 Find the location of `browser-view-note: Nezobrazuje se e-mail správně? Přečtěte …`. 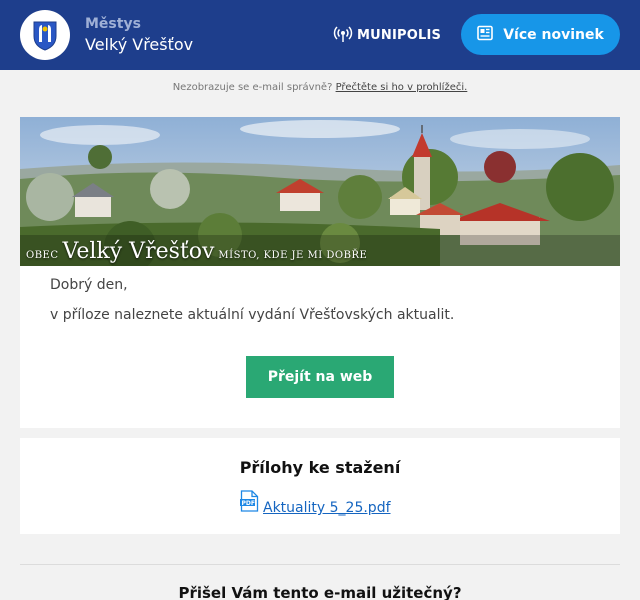

browser-view-note: Nezobrazuje se e-mail správně? Přečtěte … is located at coordinates (320, 87).